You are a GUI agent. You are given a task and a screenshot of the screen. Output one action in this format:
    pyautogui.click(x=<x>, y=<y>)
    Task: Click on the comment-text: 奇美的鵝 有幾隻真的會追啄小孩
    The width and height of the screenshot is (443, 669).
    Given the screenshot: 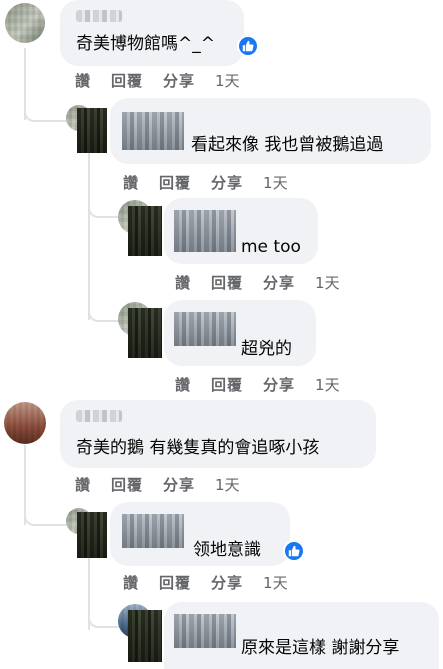 What is the action you would take?
    pyautogui.click(x=198, y=448)
    